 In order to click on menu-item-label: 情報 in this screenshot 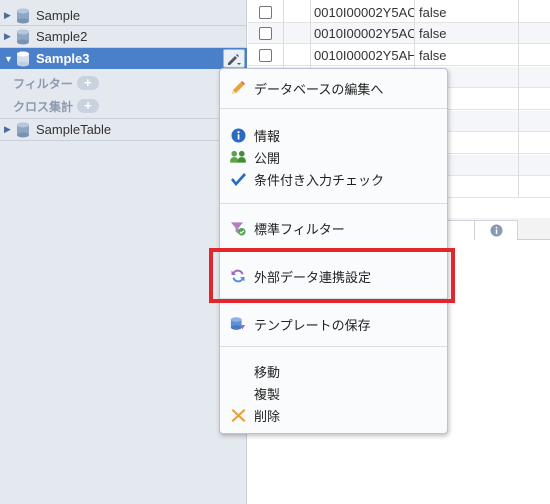, I will do `click(267, 136)`.